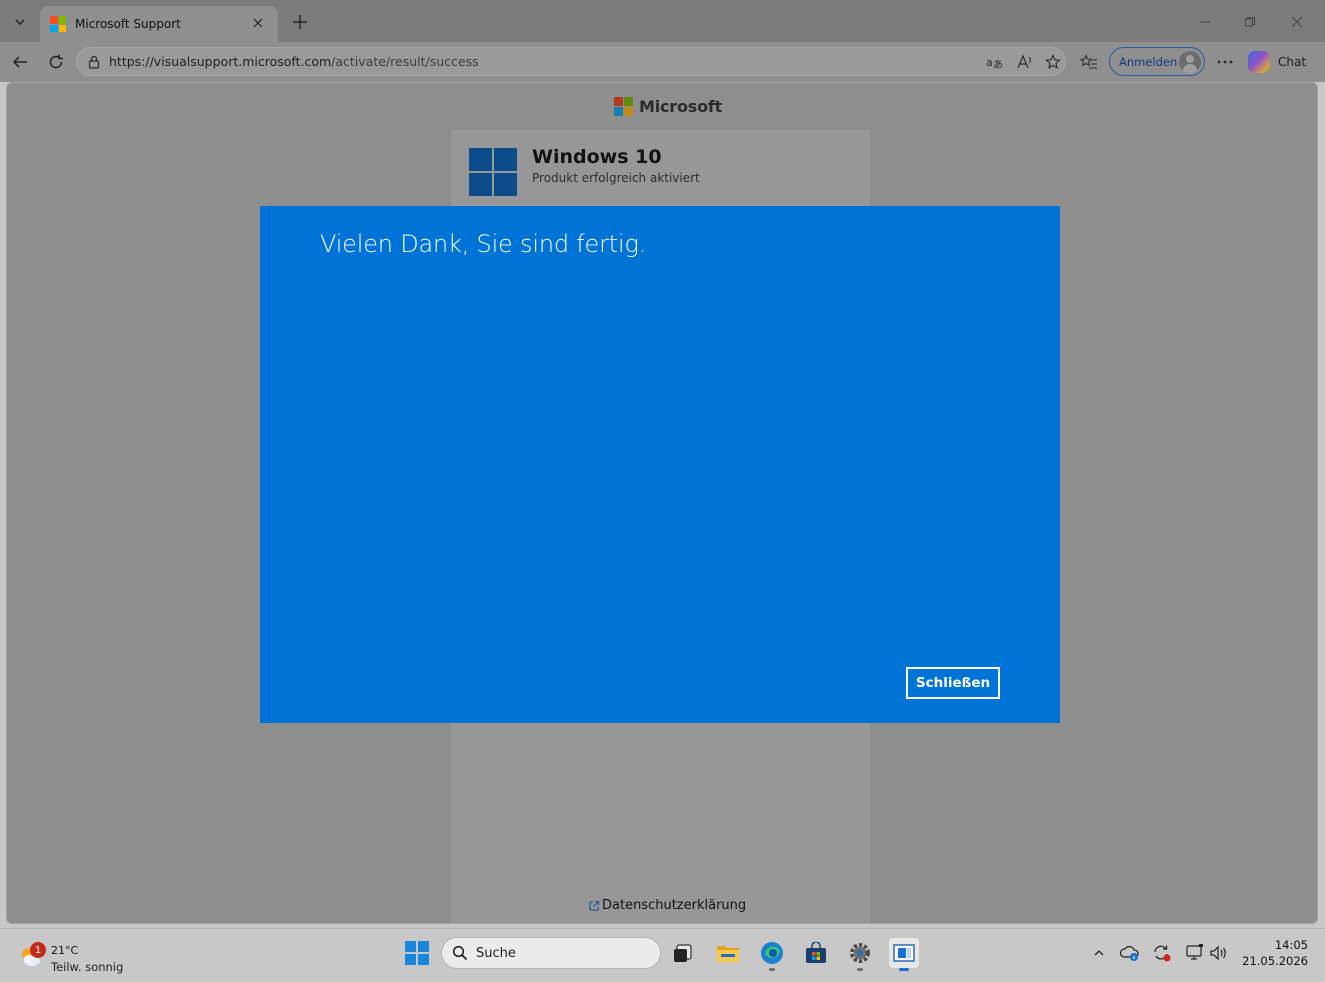 The width and height of the screenshot is (1325, 982). I want to click on weather-temperature: 21°C, so click(65, 950).